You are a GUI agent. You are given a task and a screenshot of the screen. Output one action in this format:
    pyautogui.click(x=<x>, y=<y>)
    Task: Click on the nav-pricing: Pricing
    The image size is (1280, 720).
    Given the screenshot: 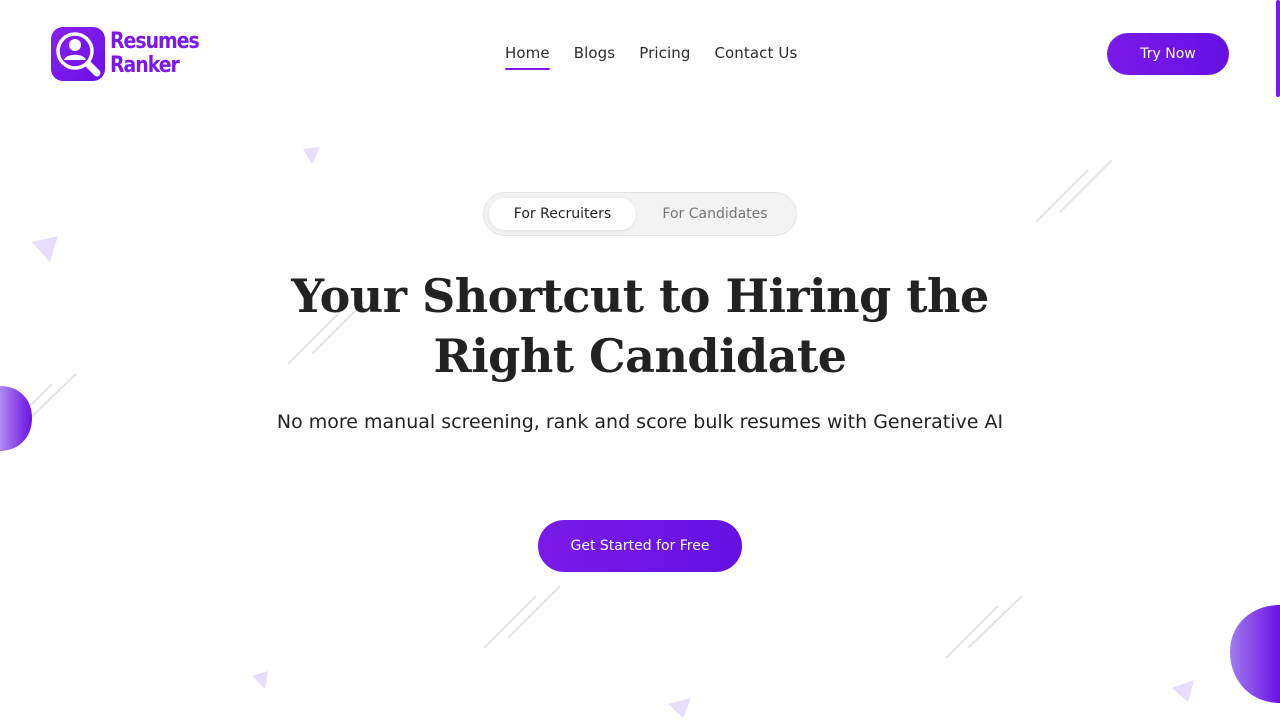 What is the action you would take?
    pyautogui.click(x=664, y=57)
    